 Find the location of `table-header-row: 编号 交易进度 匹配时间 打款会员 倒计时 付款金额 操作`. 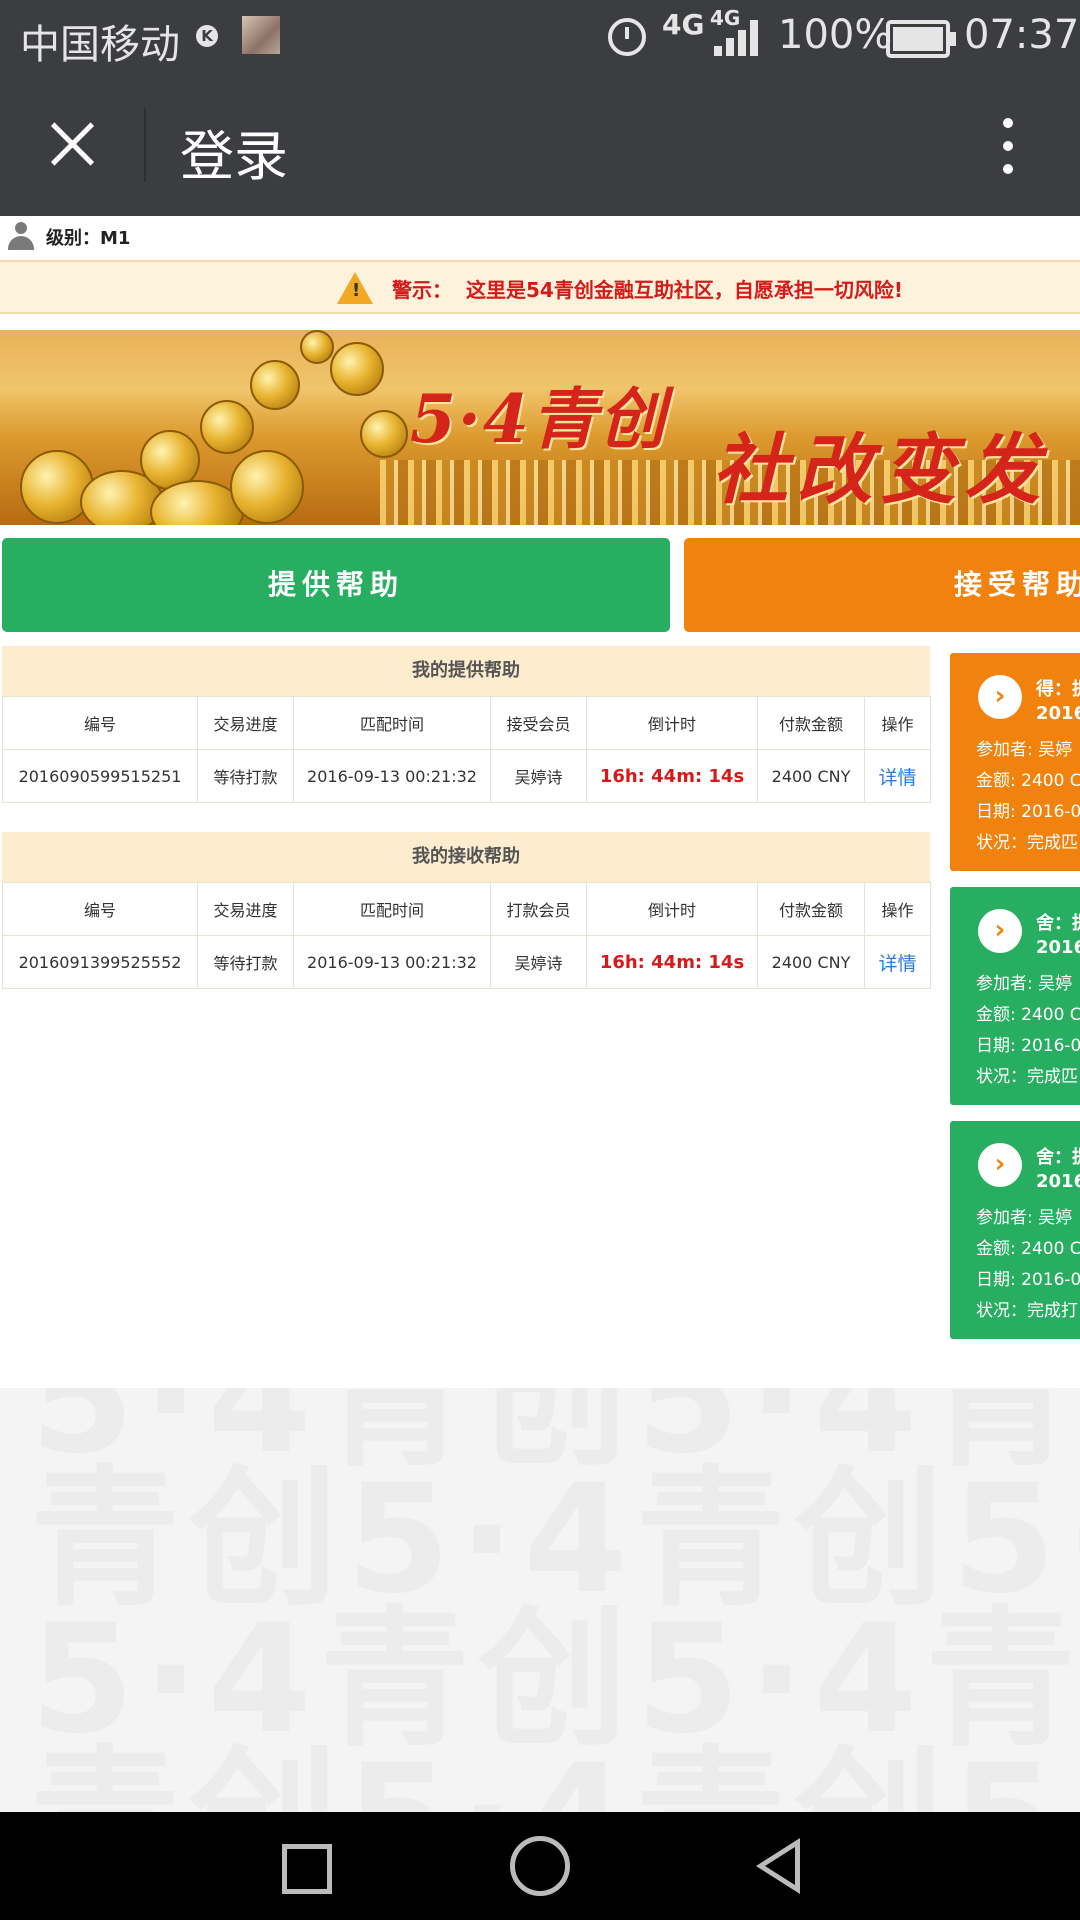

table-header-row: 编号 交易进度 匹配时间 打款会员 倒计时 付款金额 操作 is located at coordinates (466, 909).